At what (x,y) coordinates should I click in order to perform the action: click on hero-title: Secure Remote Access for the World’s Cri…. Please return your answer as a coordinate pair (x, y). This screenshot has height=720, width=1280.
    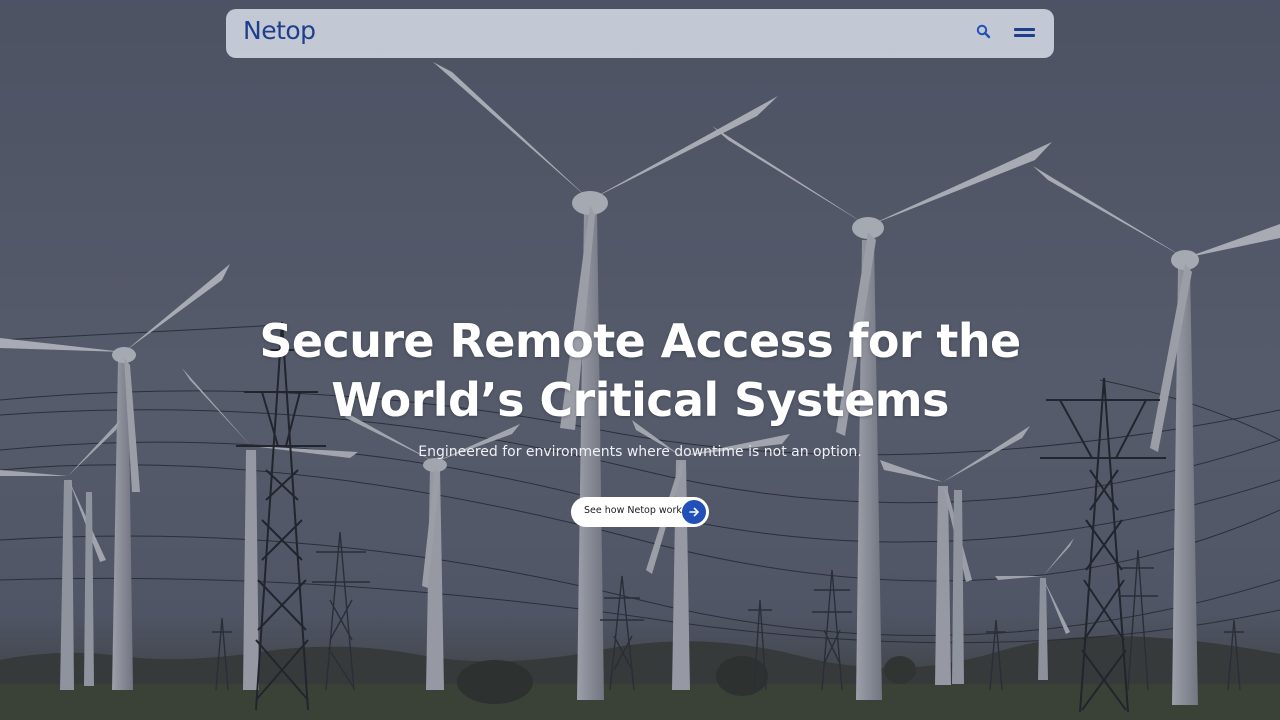
    Looking at the image, I should click on (640, 371).